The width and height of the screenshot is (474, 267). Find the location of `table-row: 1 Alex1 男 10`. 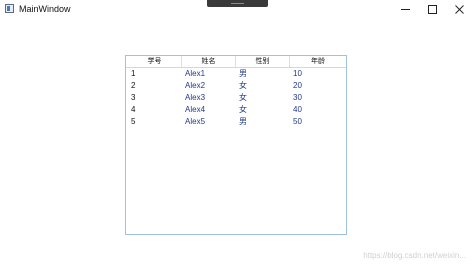

table-row: 1 Alex1 男 10 is located at coordinates (236, 74).